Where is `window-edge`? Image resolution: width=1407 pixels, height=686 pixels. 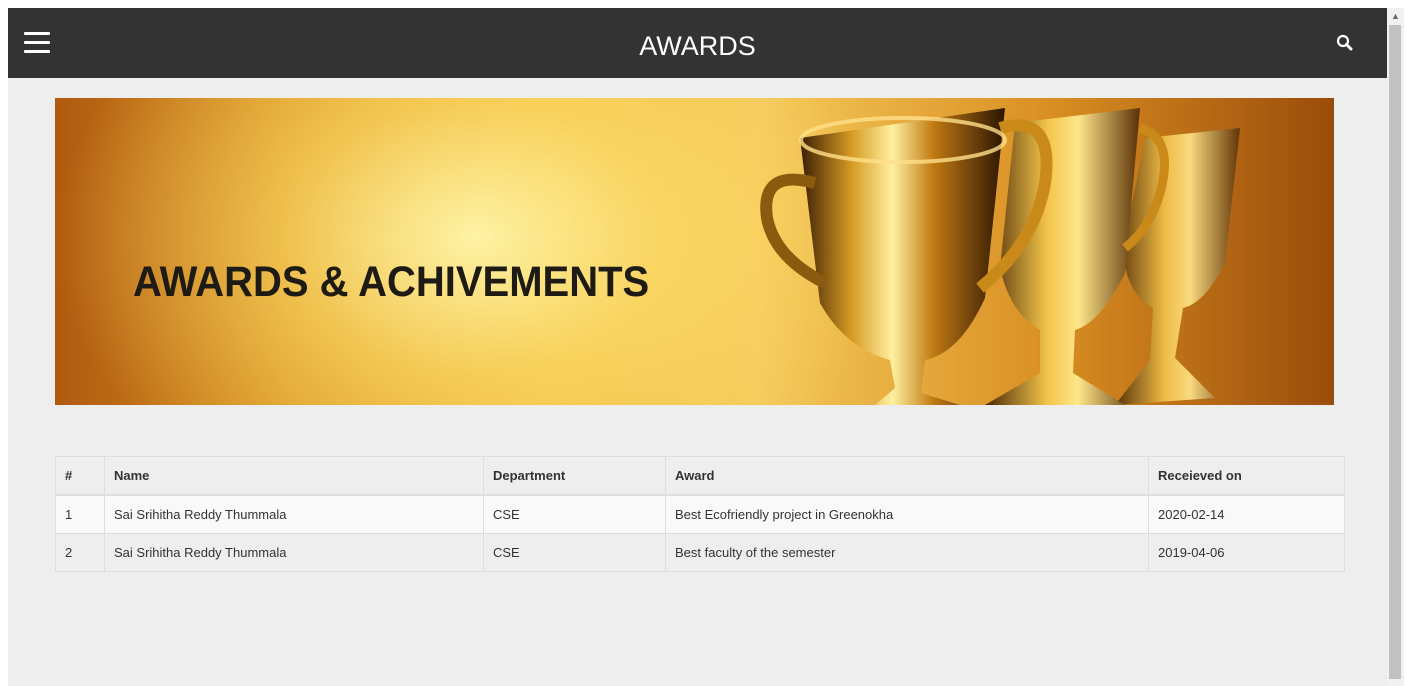 window-edge is located at coordinates (4, 347).